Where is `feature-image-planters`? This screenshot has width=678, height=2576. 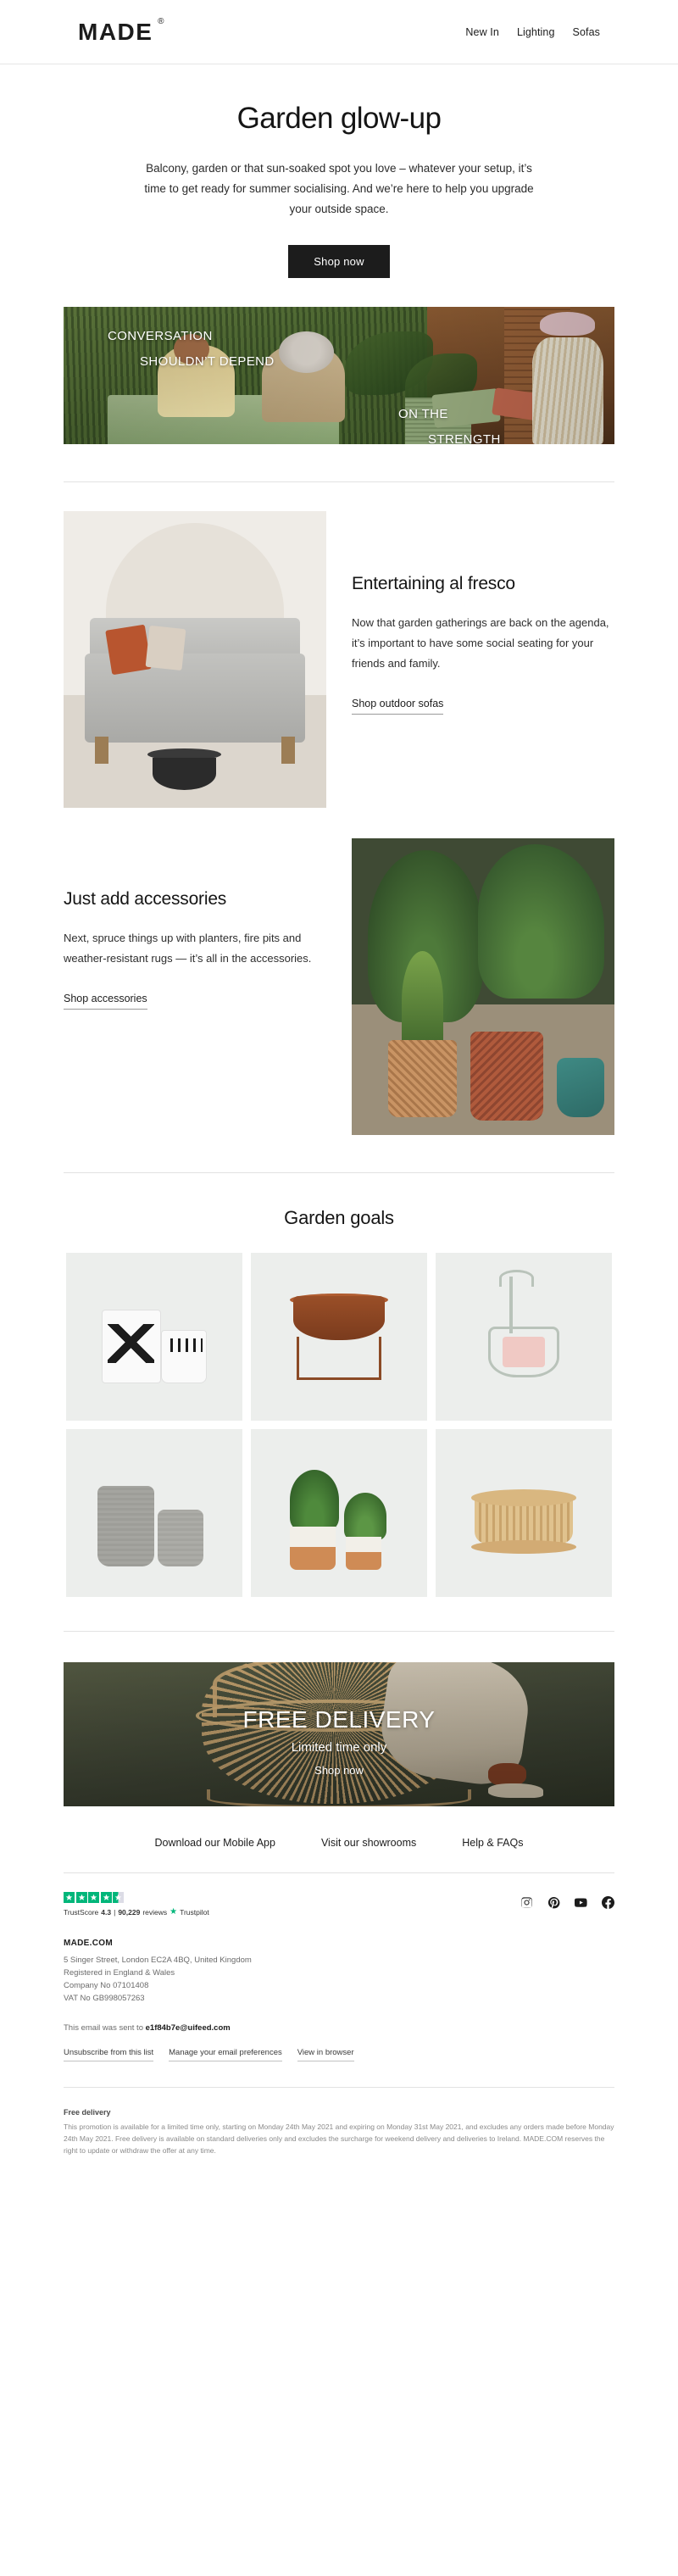
feature-image-planters is located at coordinates (483, 986).